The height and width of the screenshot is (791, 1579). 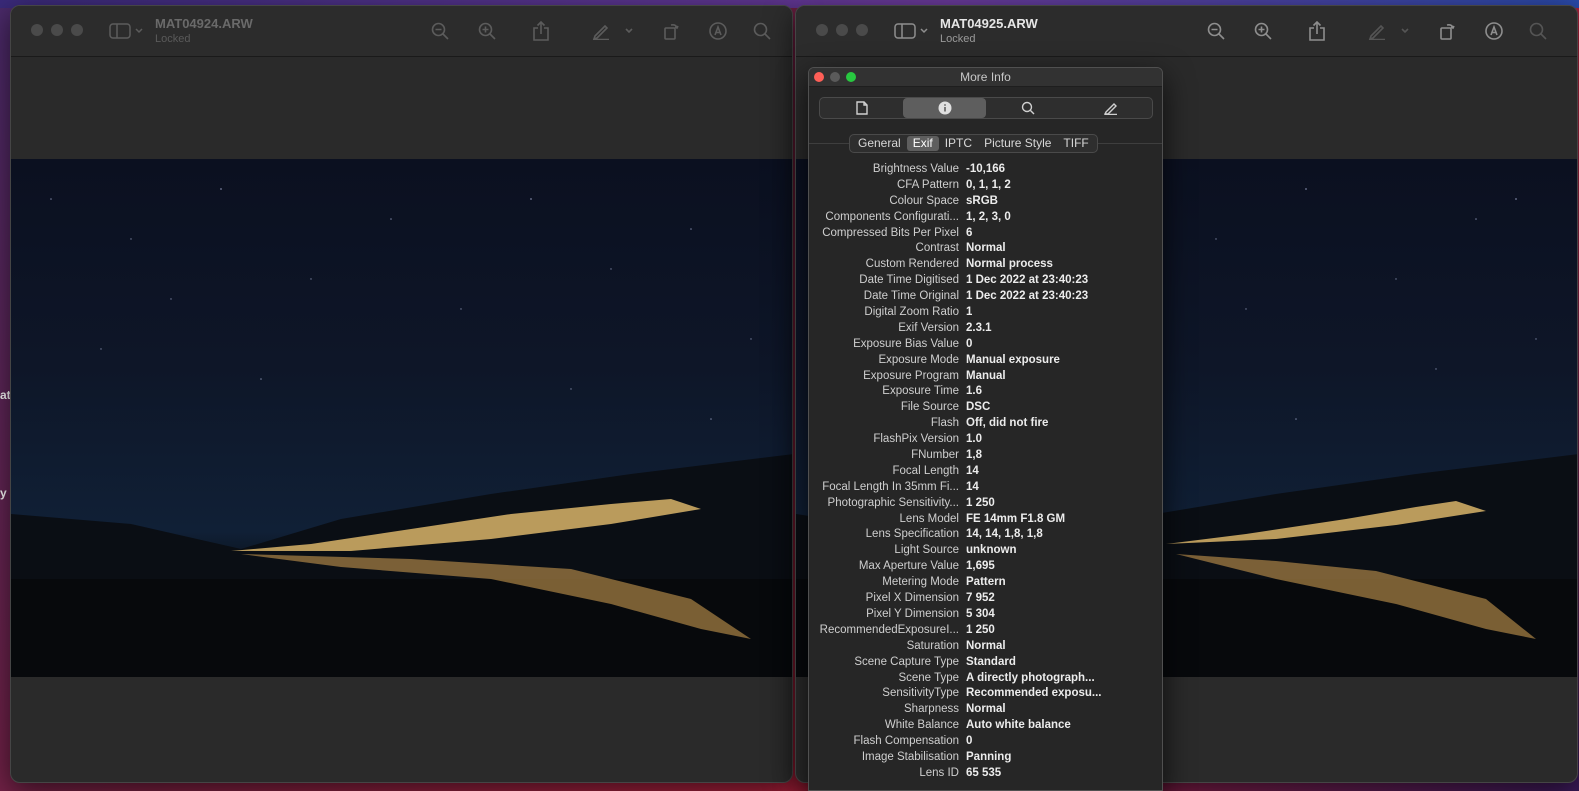 I want to click on subtab-tiff: TIFF, so click(x=1075, y=143).